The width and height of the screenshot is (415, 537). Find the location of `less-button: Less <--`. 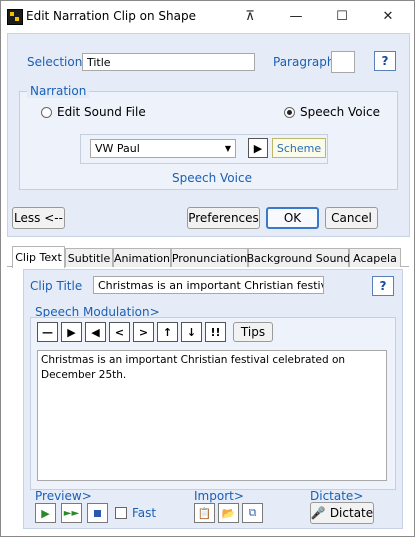

less-button: Less <-- is located at coordinates (38, 218).